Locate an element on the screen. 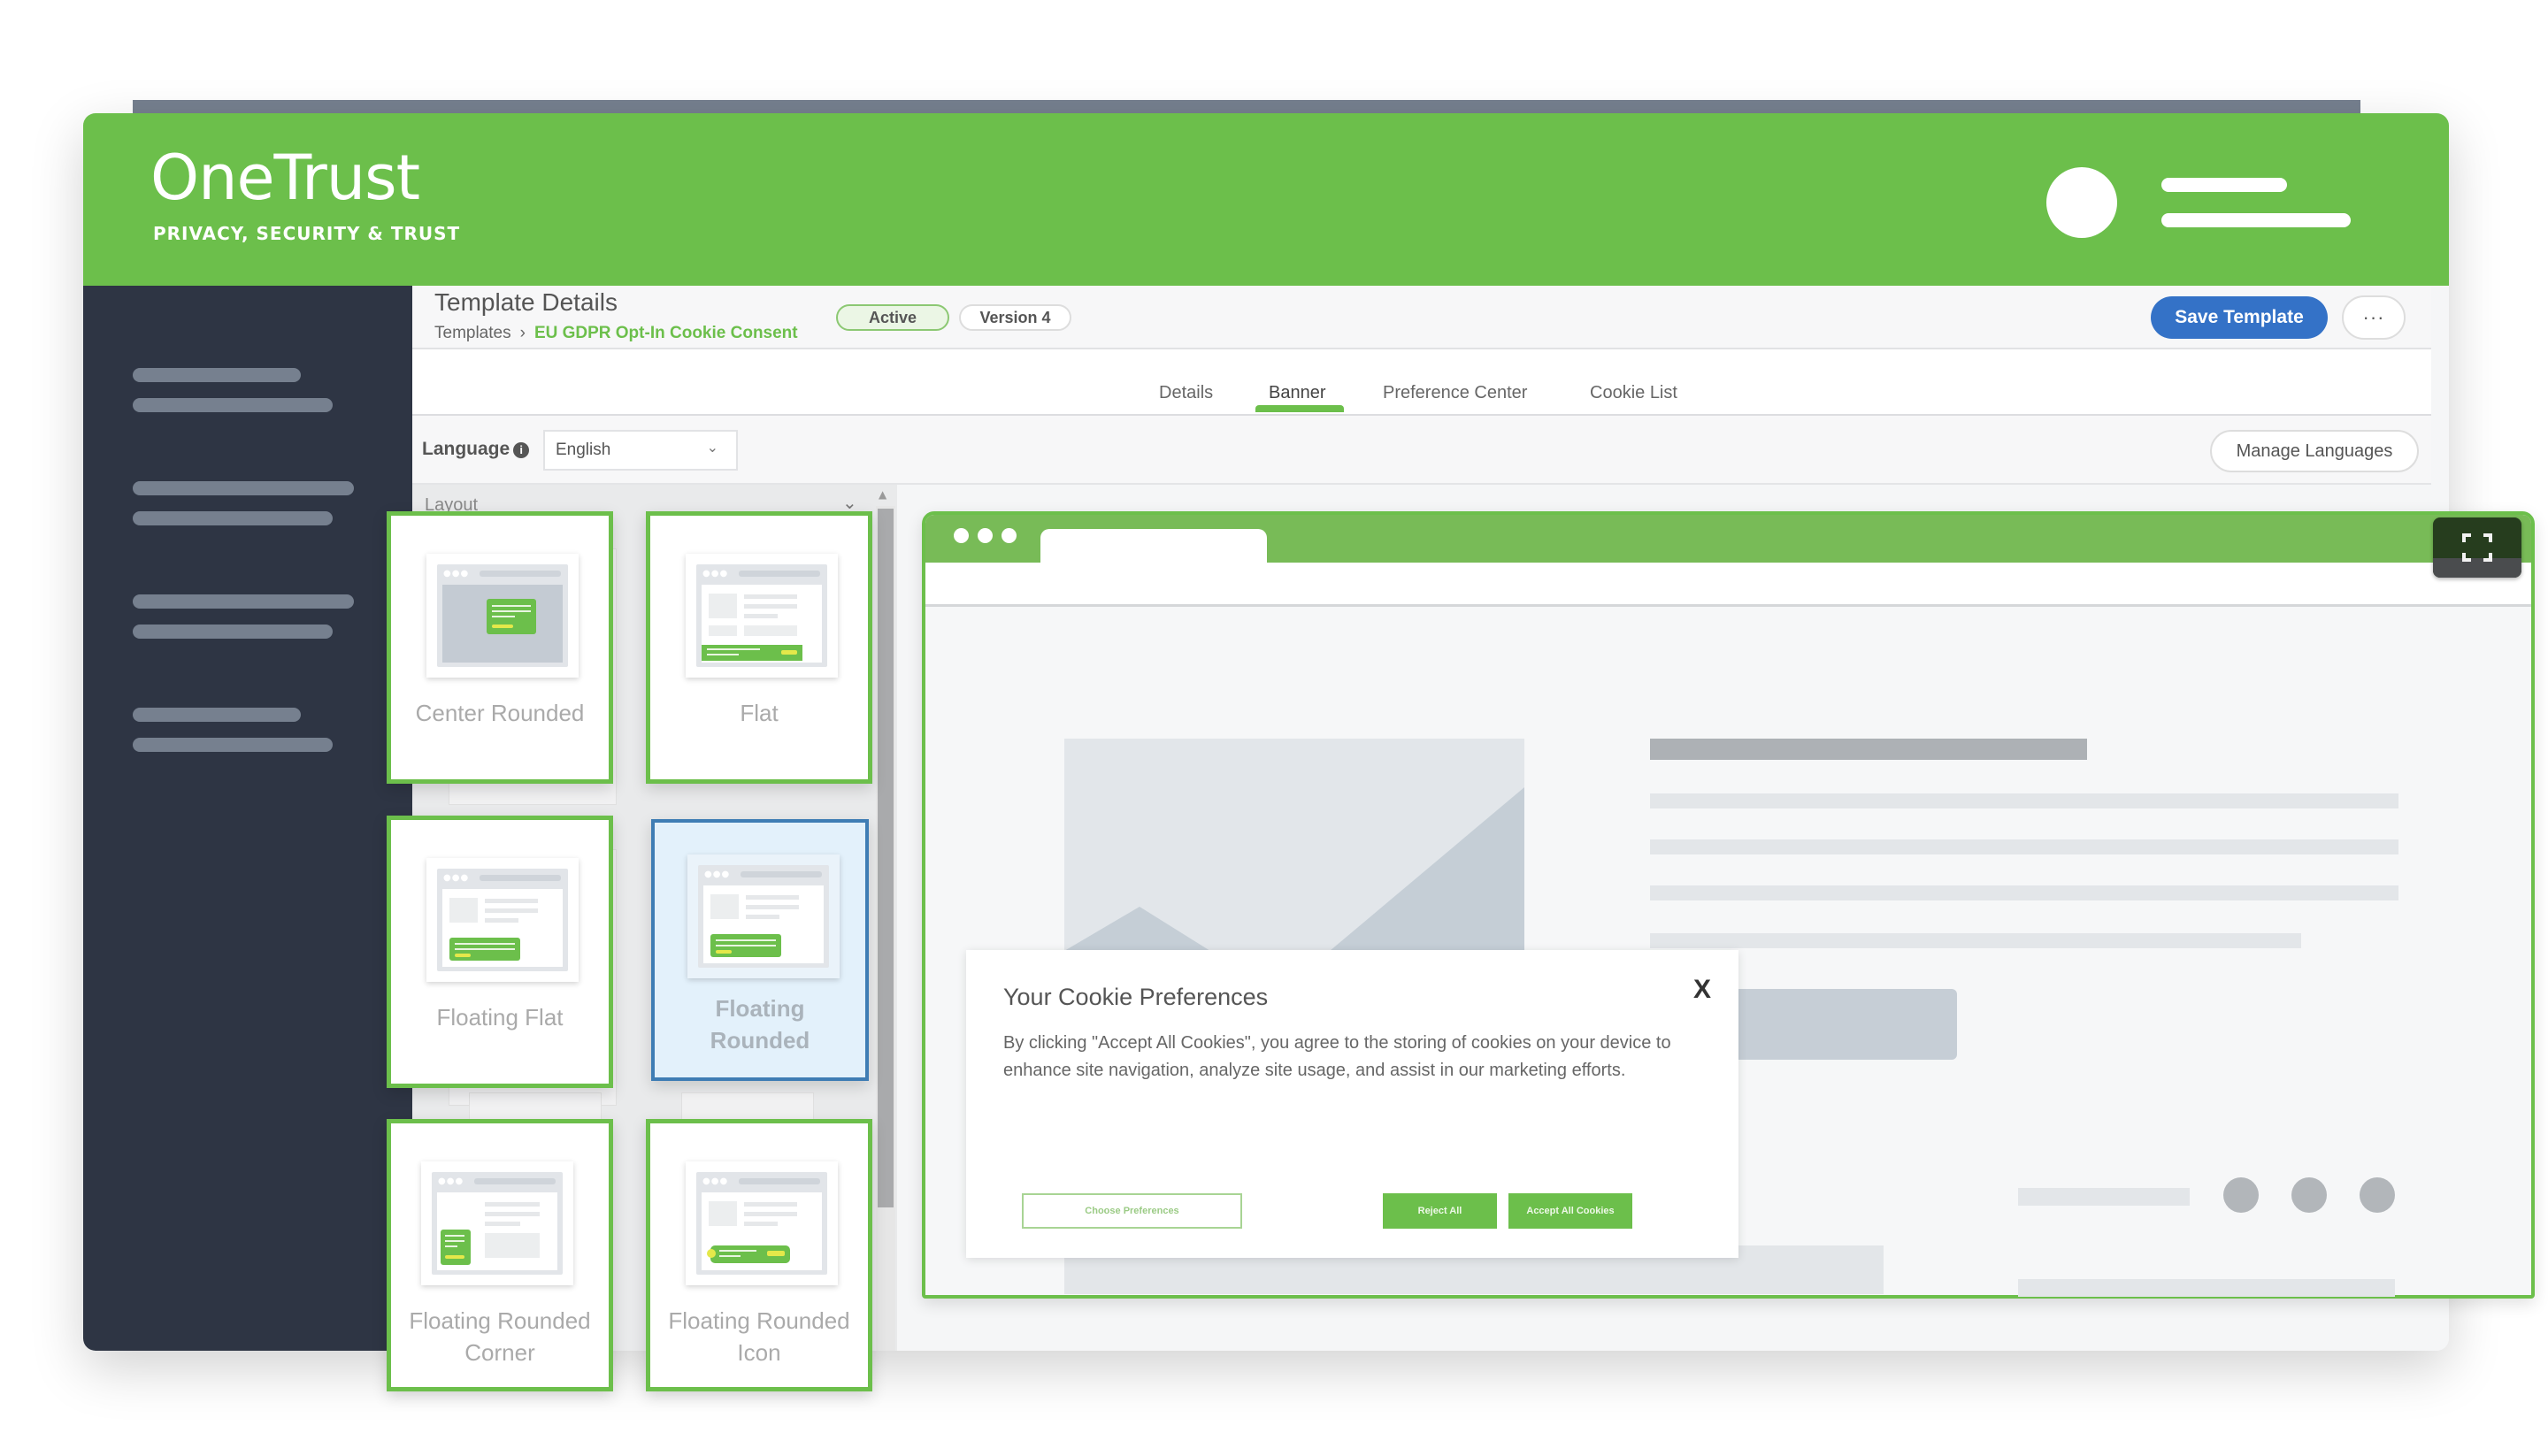 The height and width of the screenshot is (1456, 2548). layout-option-label: Floating Flat is located at coordinates (500, 1017).